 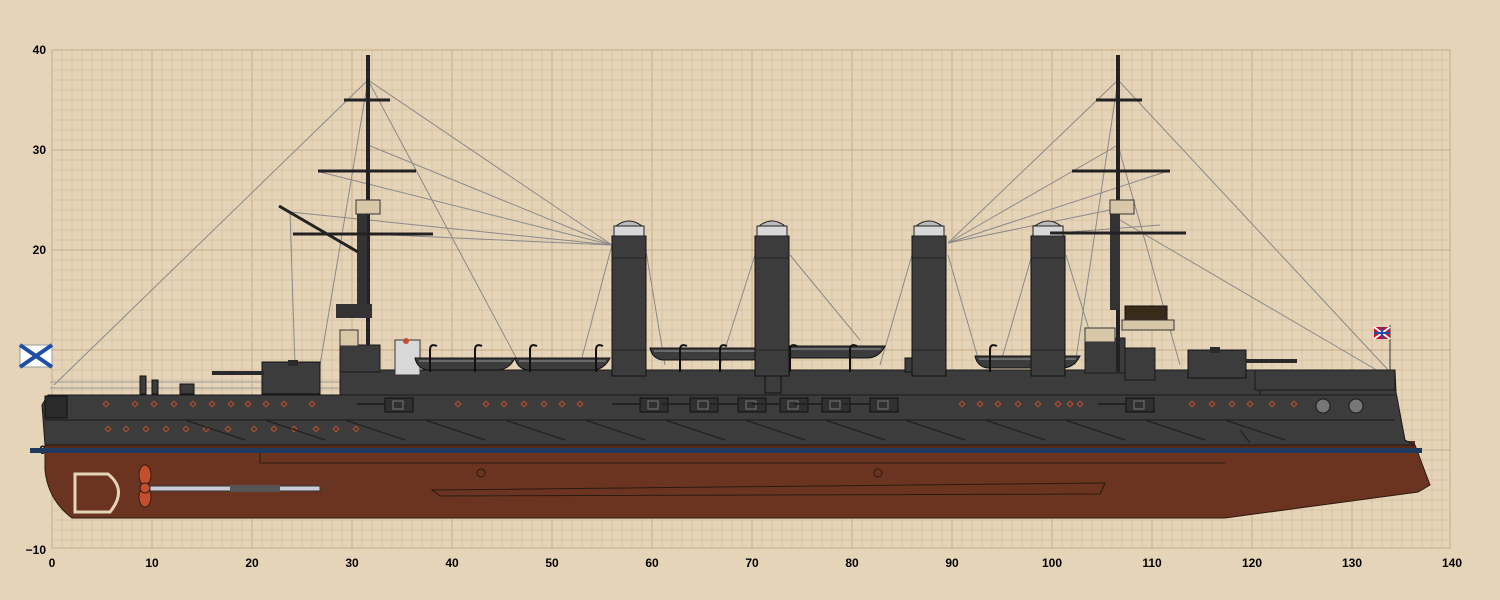 What do you see at coordinates (40, 250) in the screenshot?
I see `y-tick-label: 20` at bounding box center [40, 250].